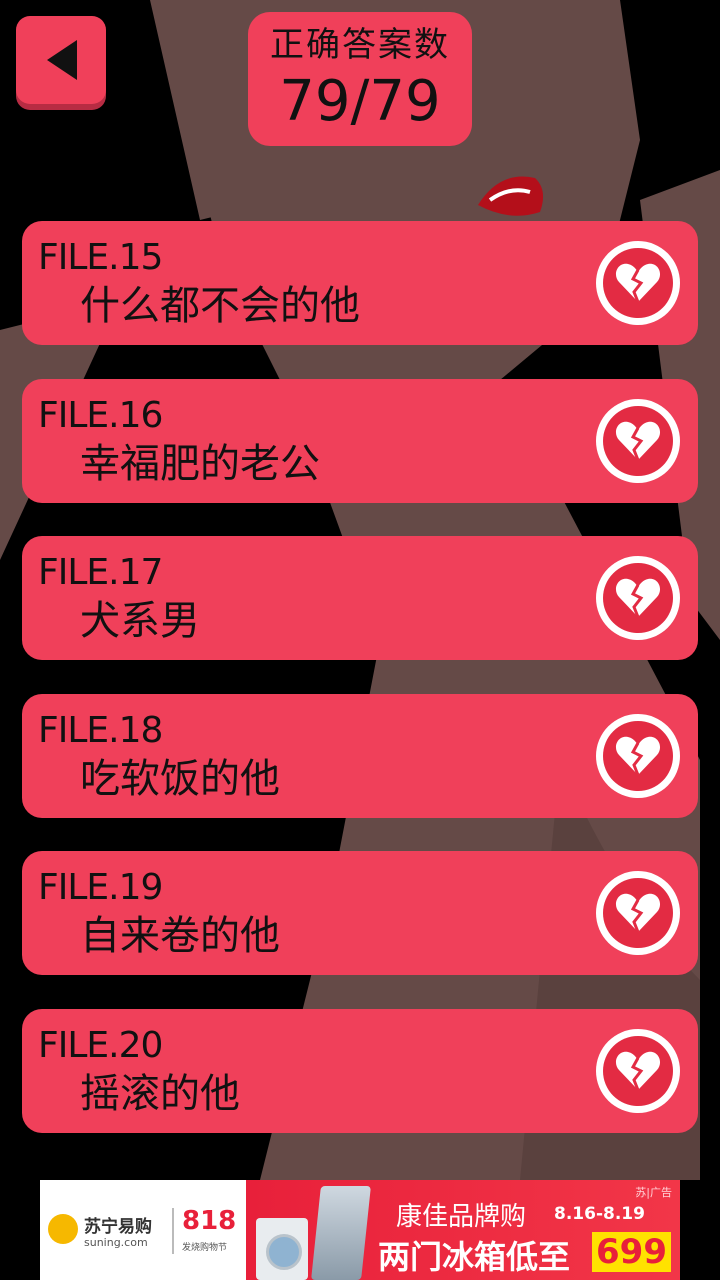  What do you see at coordinates (599, 1214) in the screenshot?
I see `ad-dates: 8.16-8.19` at bounding box center [599, 1214].